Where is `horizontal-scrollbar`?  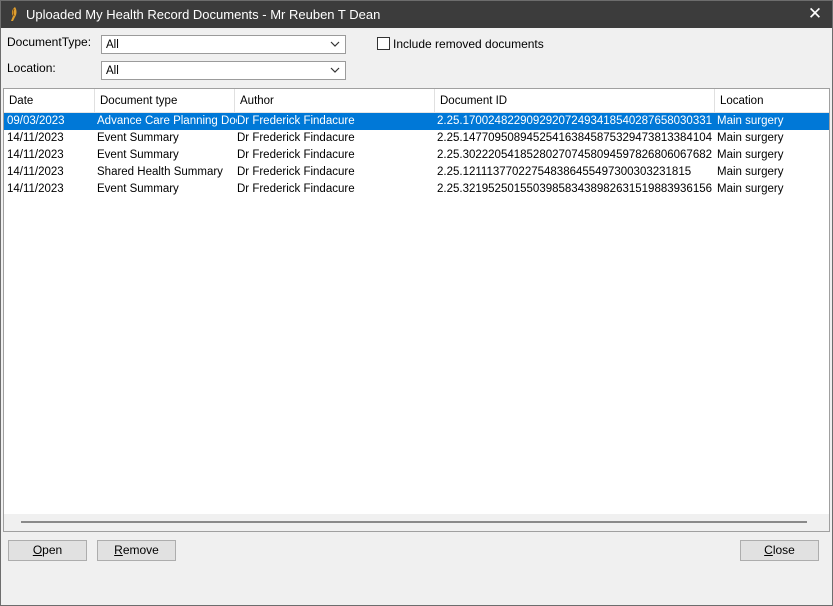
horizontal-scrollbar is located at coordinates (416, 522).